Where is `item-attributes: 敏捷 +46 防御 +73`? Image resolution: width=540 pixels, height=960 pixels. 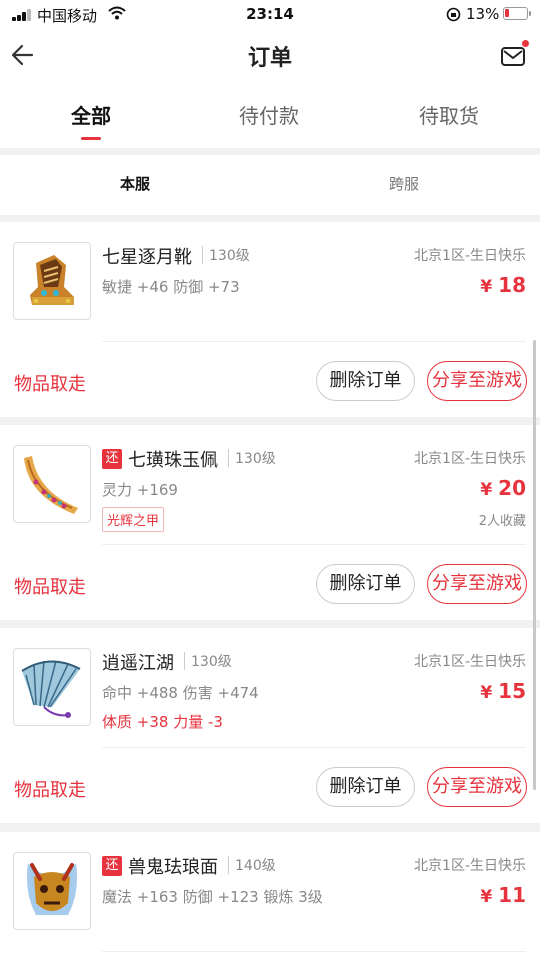 item-attributes: 敏捷 +46 防御 +73 is located at coordinates (171, 287).